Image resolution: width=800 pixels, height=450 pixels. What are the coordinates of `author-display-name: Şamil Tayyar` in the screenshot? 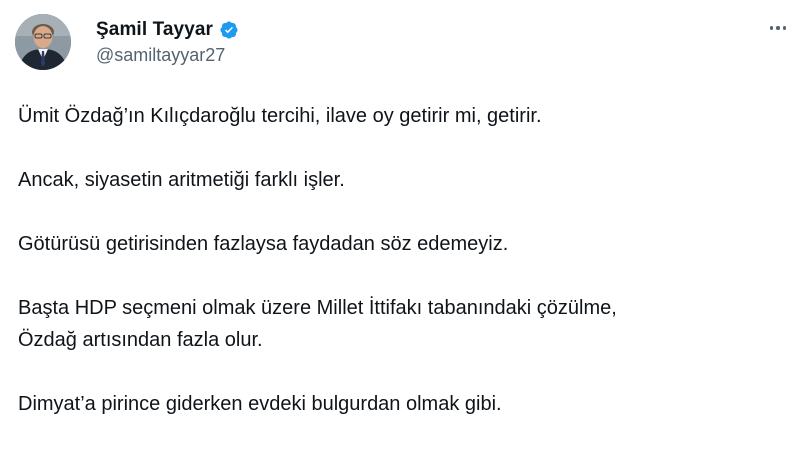 It's located at (154, 30).